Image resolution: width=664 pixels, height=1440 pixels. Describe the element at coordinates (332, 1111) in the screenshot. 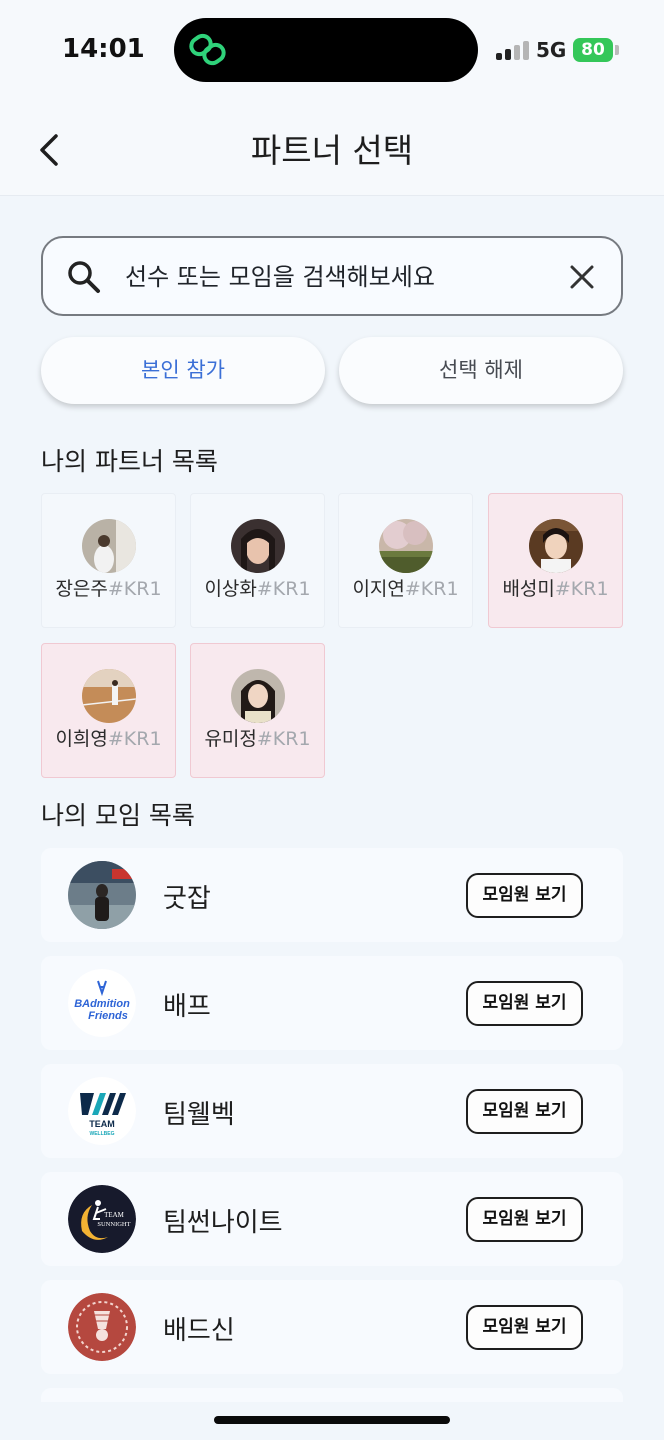

I see `club-card: TEAM WELLBEG 팀웰벡 모임원 보기` at that location.